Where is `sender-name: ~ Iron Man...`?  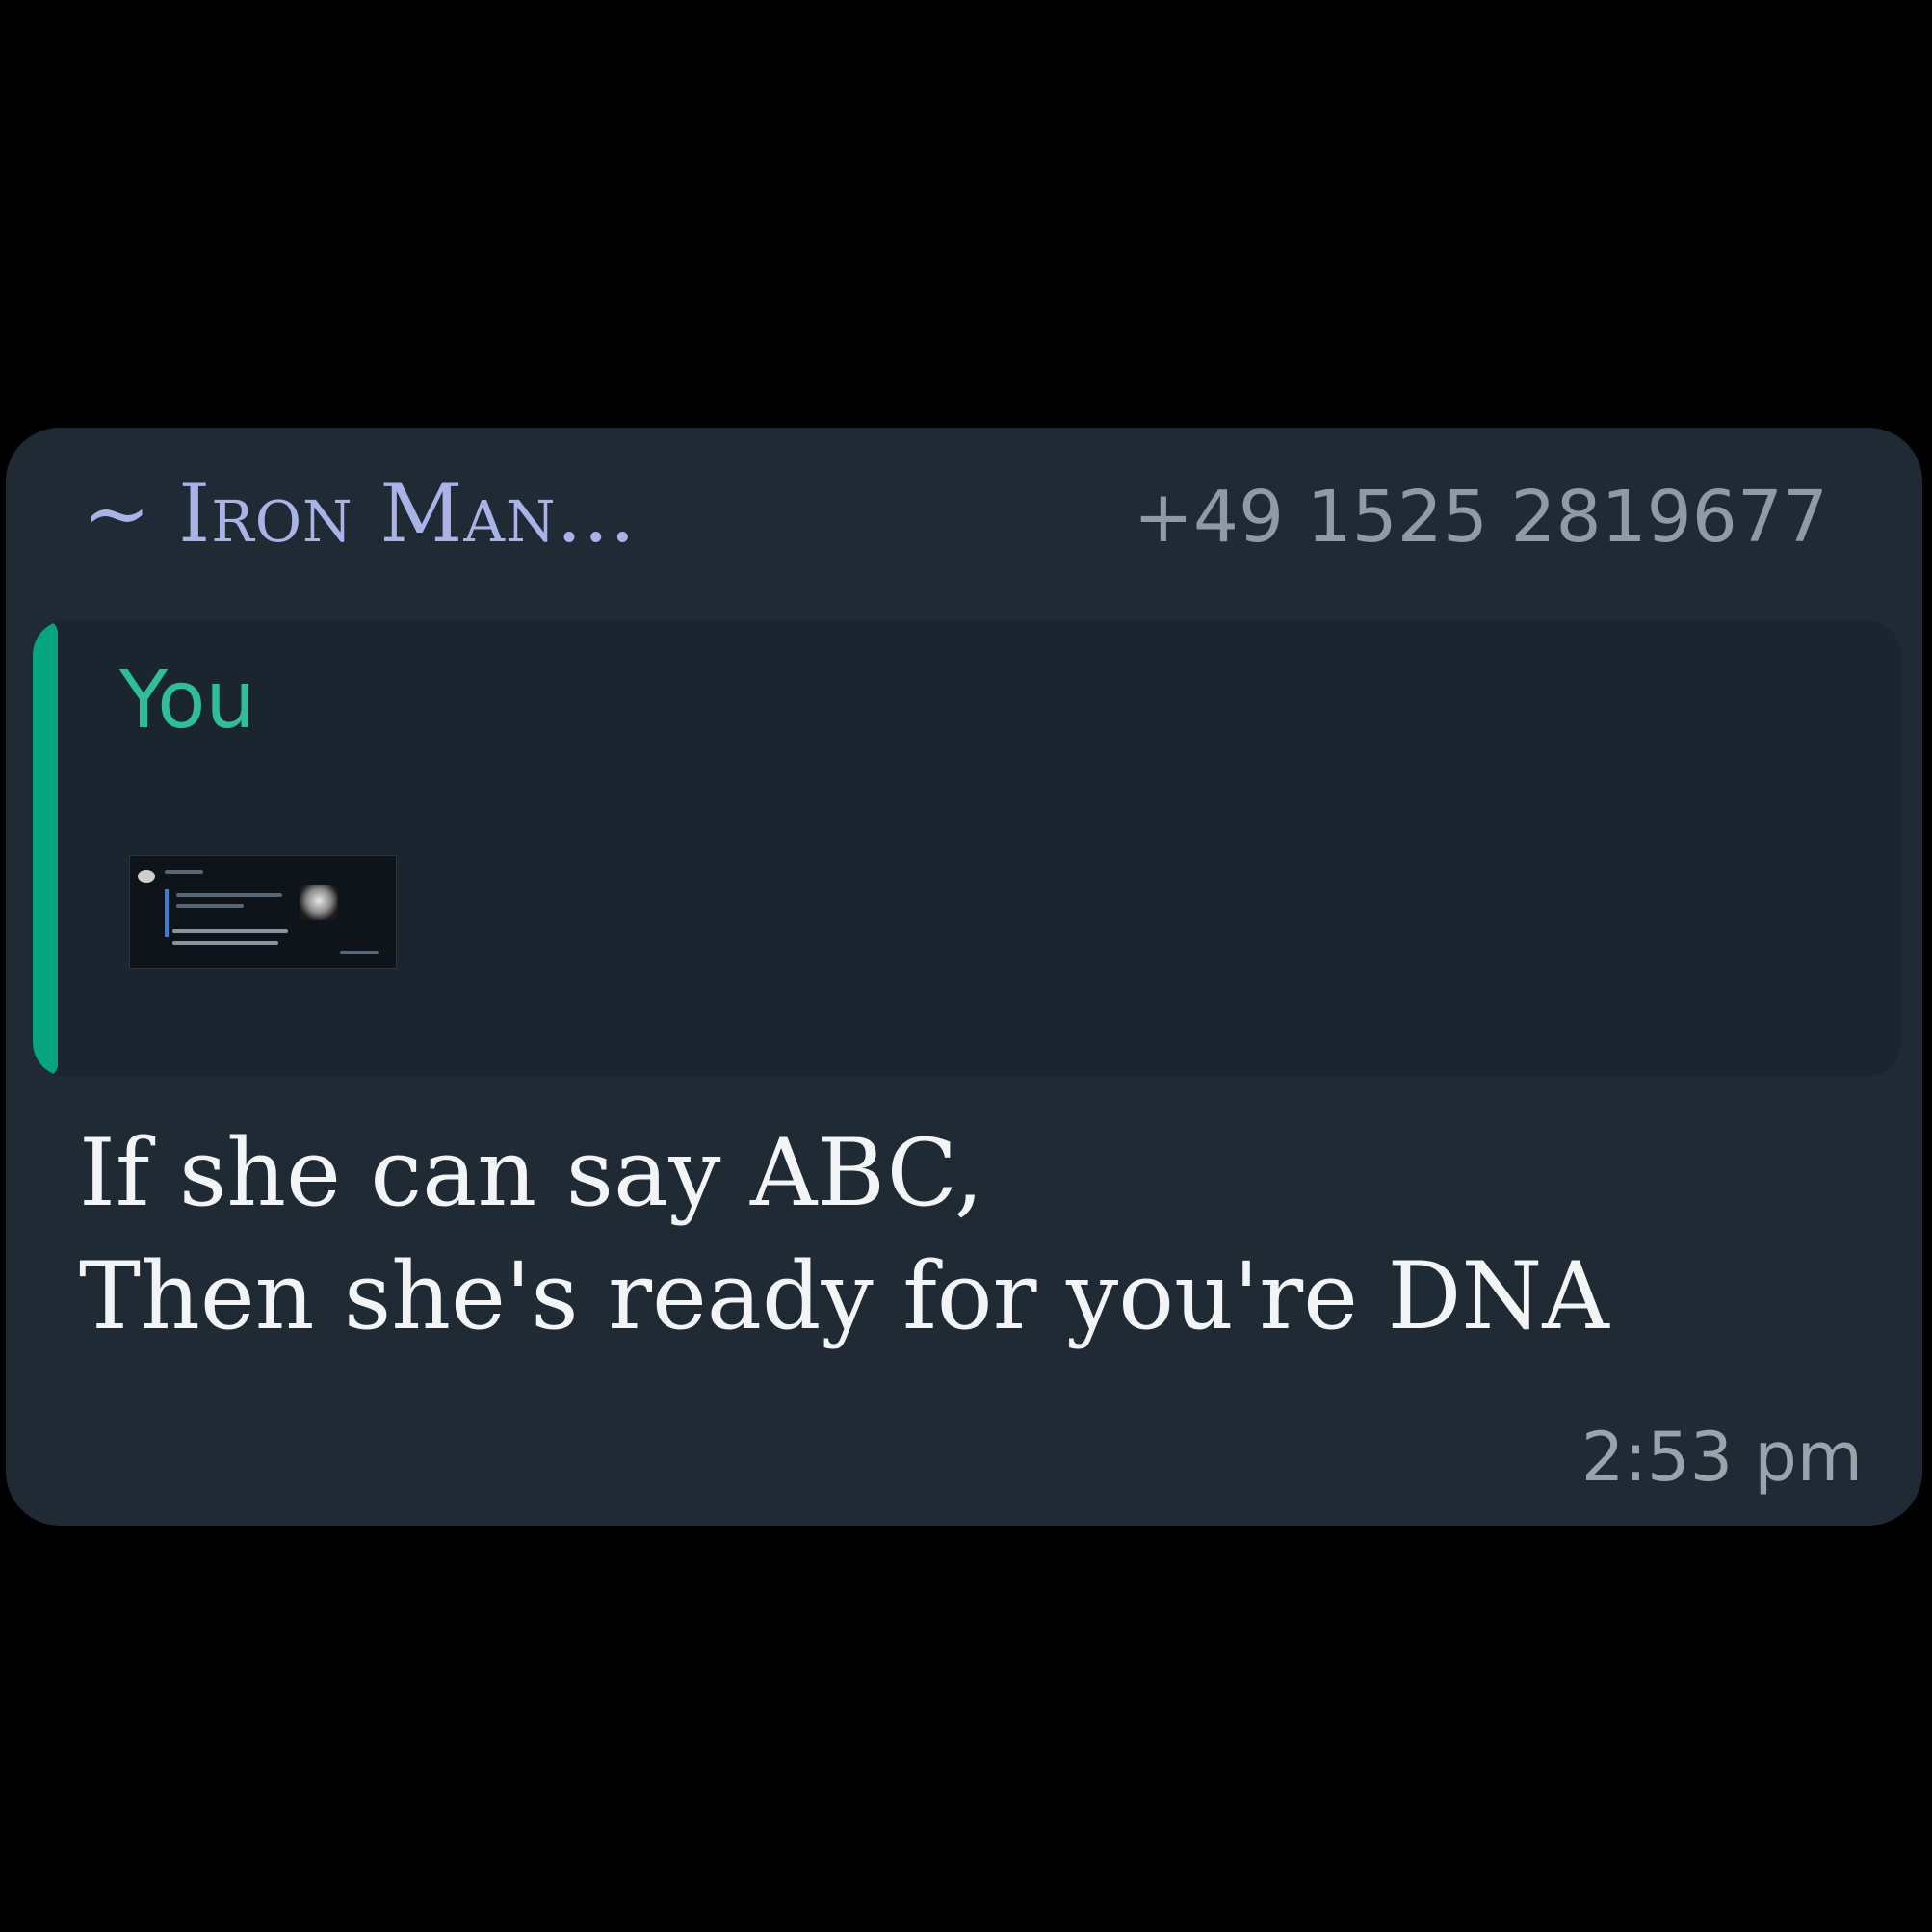 sender-name: ~ Iron Man... is located at coordinates (360, 513).